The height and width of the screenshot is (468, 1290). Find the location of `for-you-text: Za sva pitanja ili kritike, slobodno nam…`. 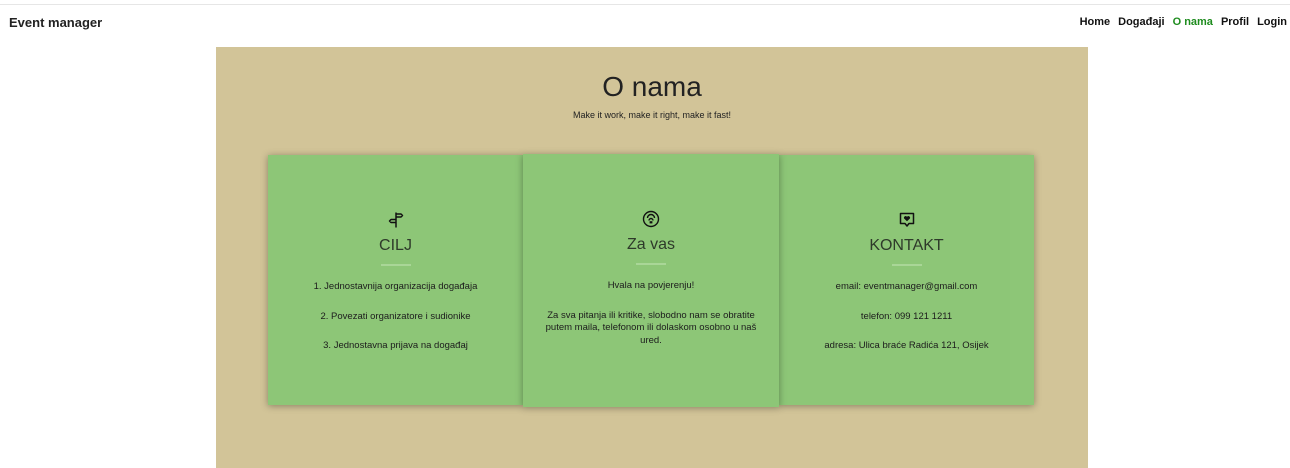

for-you-text: Za sva pitanja ili kritike, slobodno nam… is located at coordinates (651, 327).